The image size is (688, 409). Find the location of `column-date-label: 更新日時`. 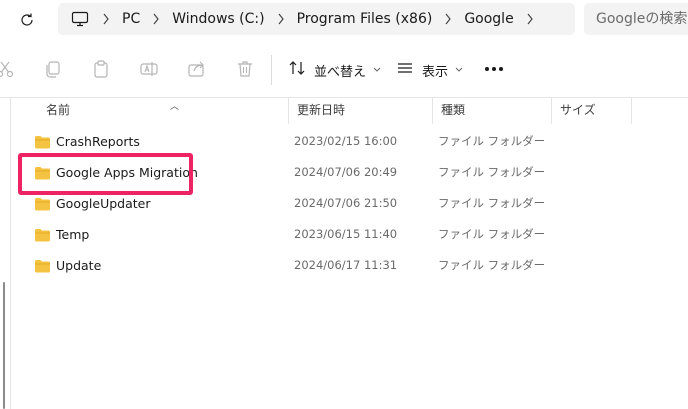

column-date-label: 更新日時 is located at coordinates (321, 110).